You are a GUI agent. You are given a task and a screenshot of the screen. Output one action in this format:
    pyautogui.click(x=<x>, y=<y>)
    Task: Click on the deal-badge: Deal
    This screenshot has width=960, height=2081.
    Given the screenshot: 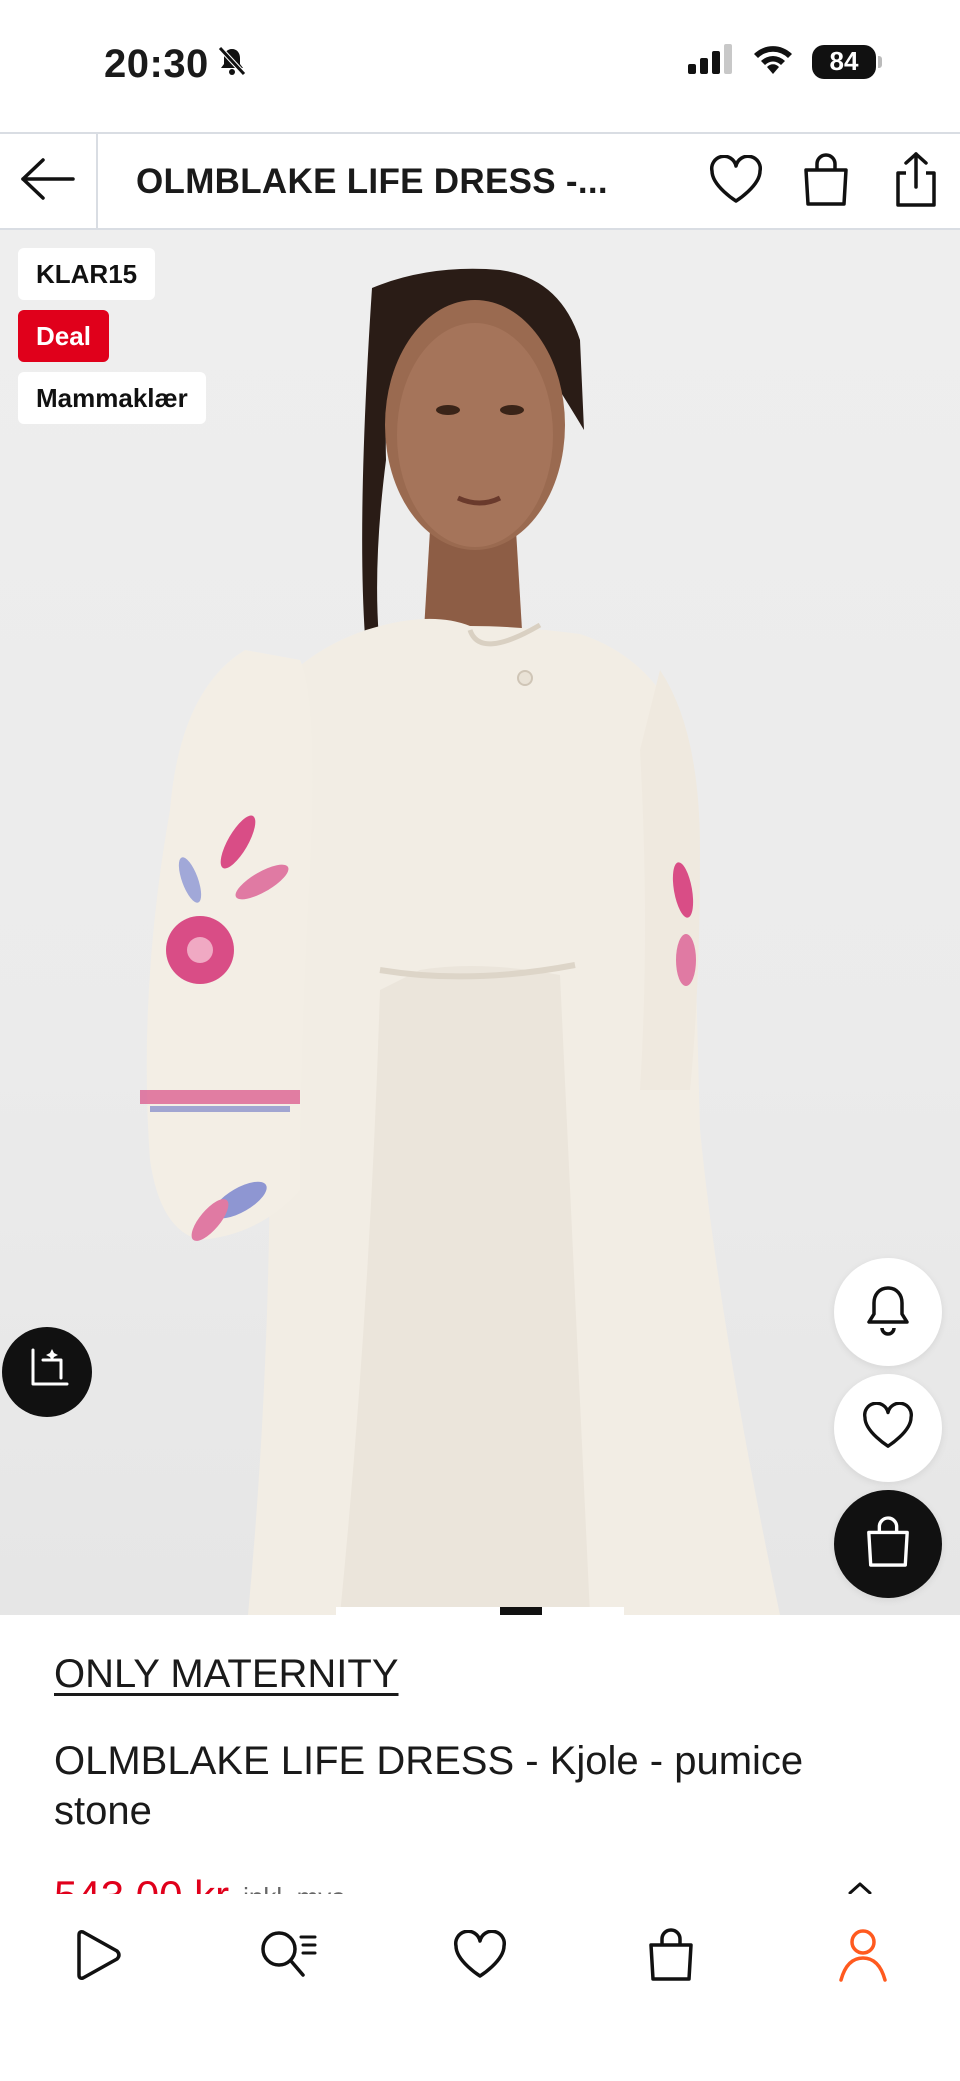 What is the action you would take?
    pyautogui.click(x=63, y=336)
    